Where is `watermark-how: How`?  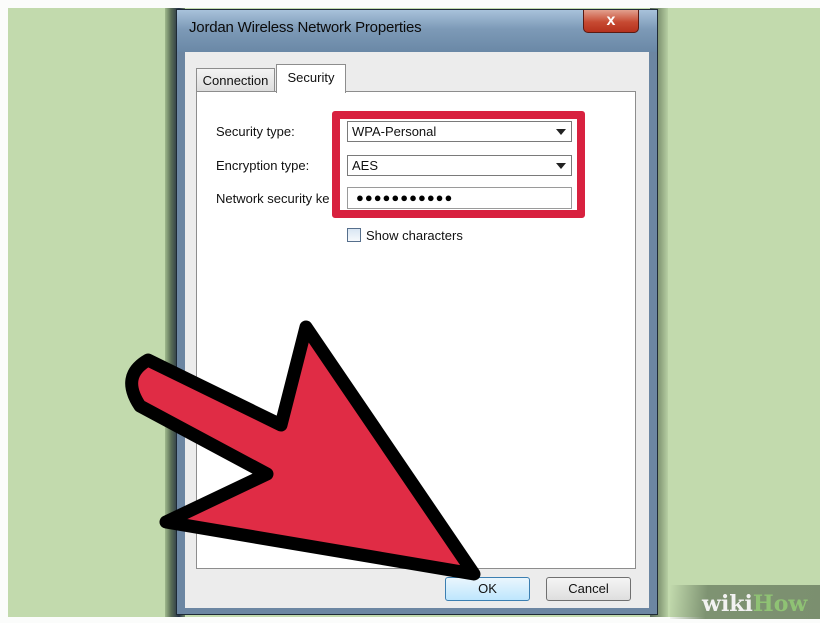
watermark-how: How is located at coordinates (780, 604).